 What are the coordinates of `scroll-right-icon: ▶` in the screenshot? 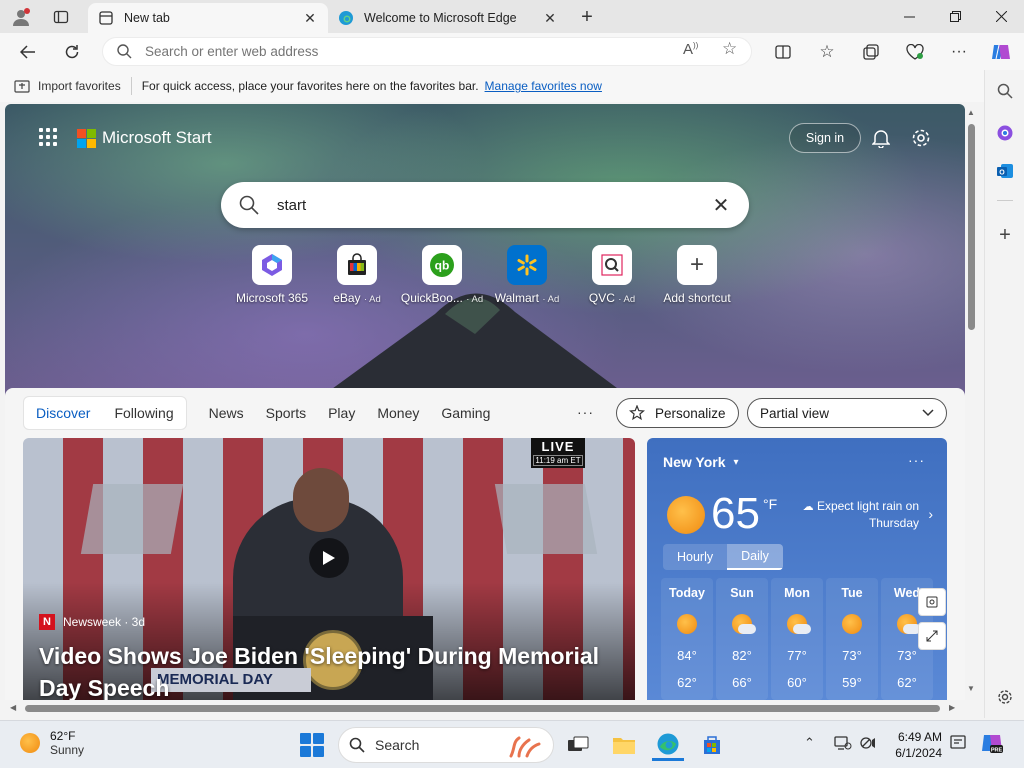 It's located at (952, 707).